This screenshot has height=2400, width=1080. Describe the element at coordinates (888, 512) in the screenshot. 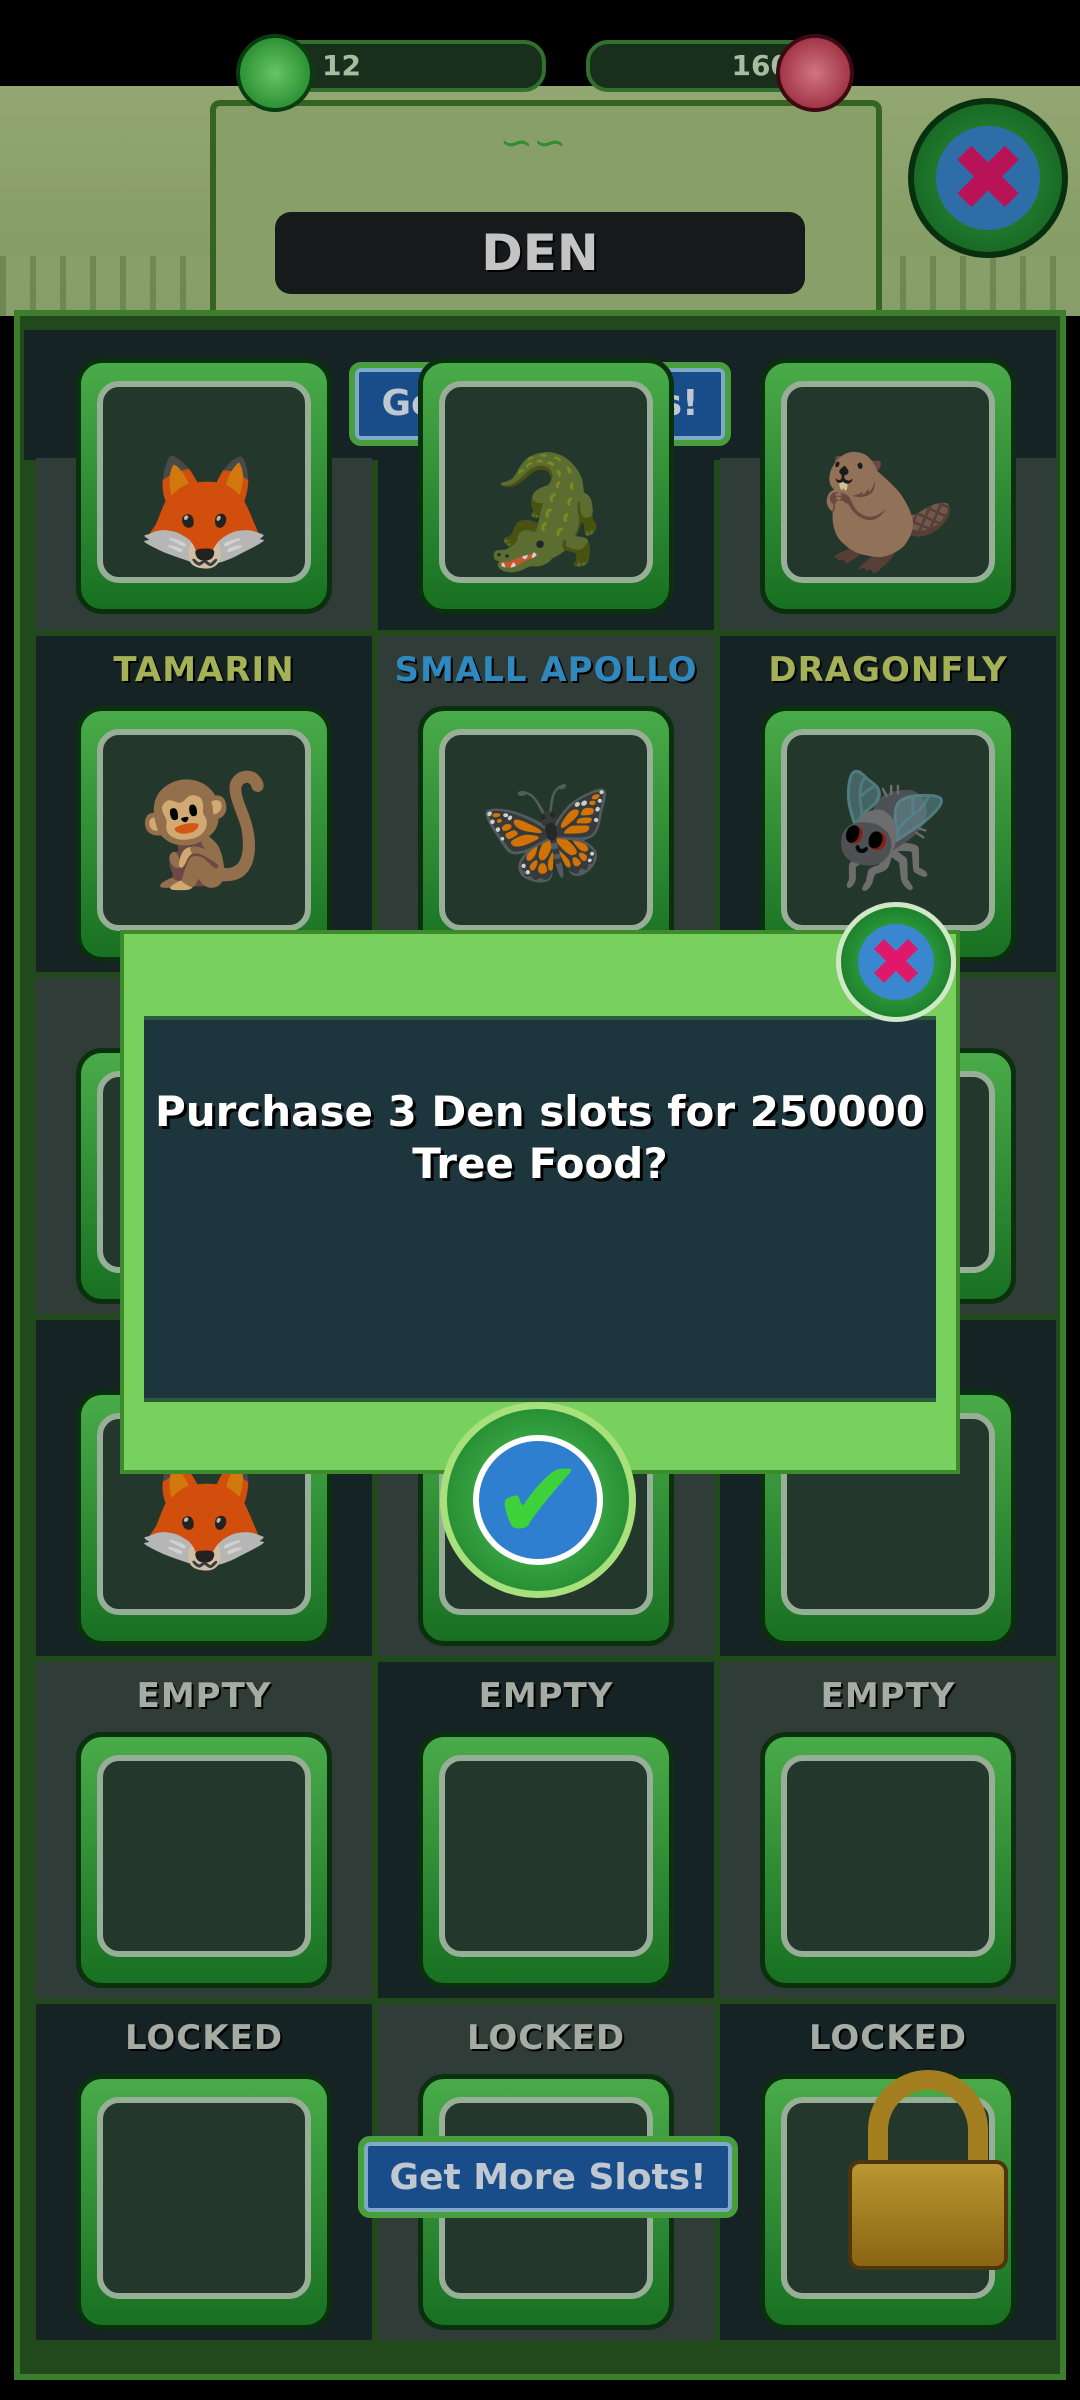

I see `wombat-icon: 🦫` at that location.